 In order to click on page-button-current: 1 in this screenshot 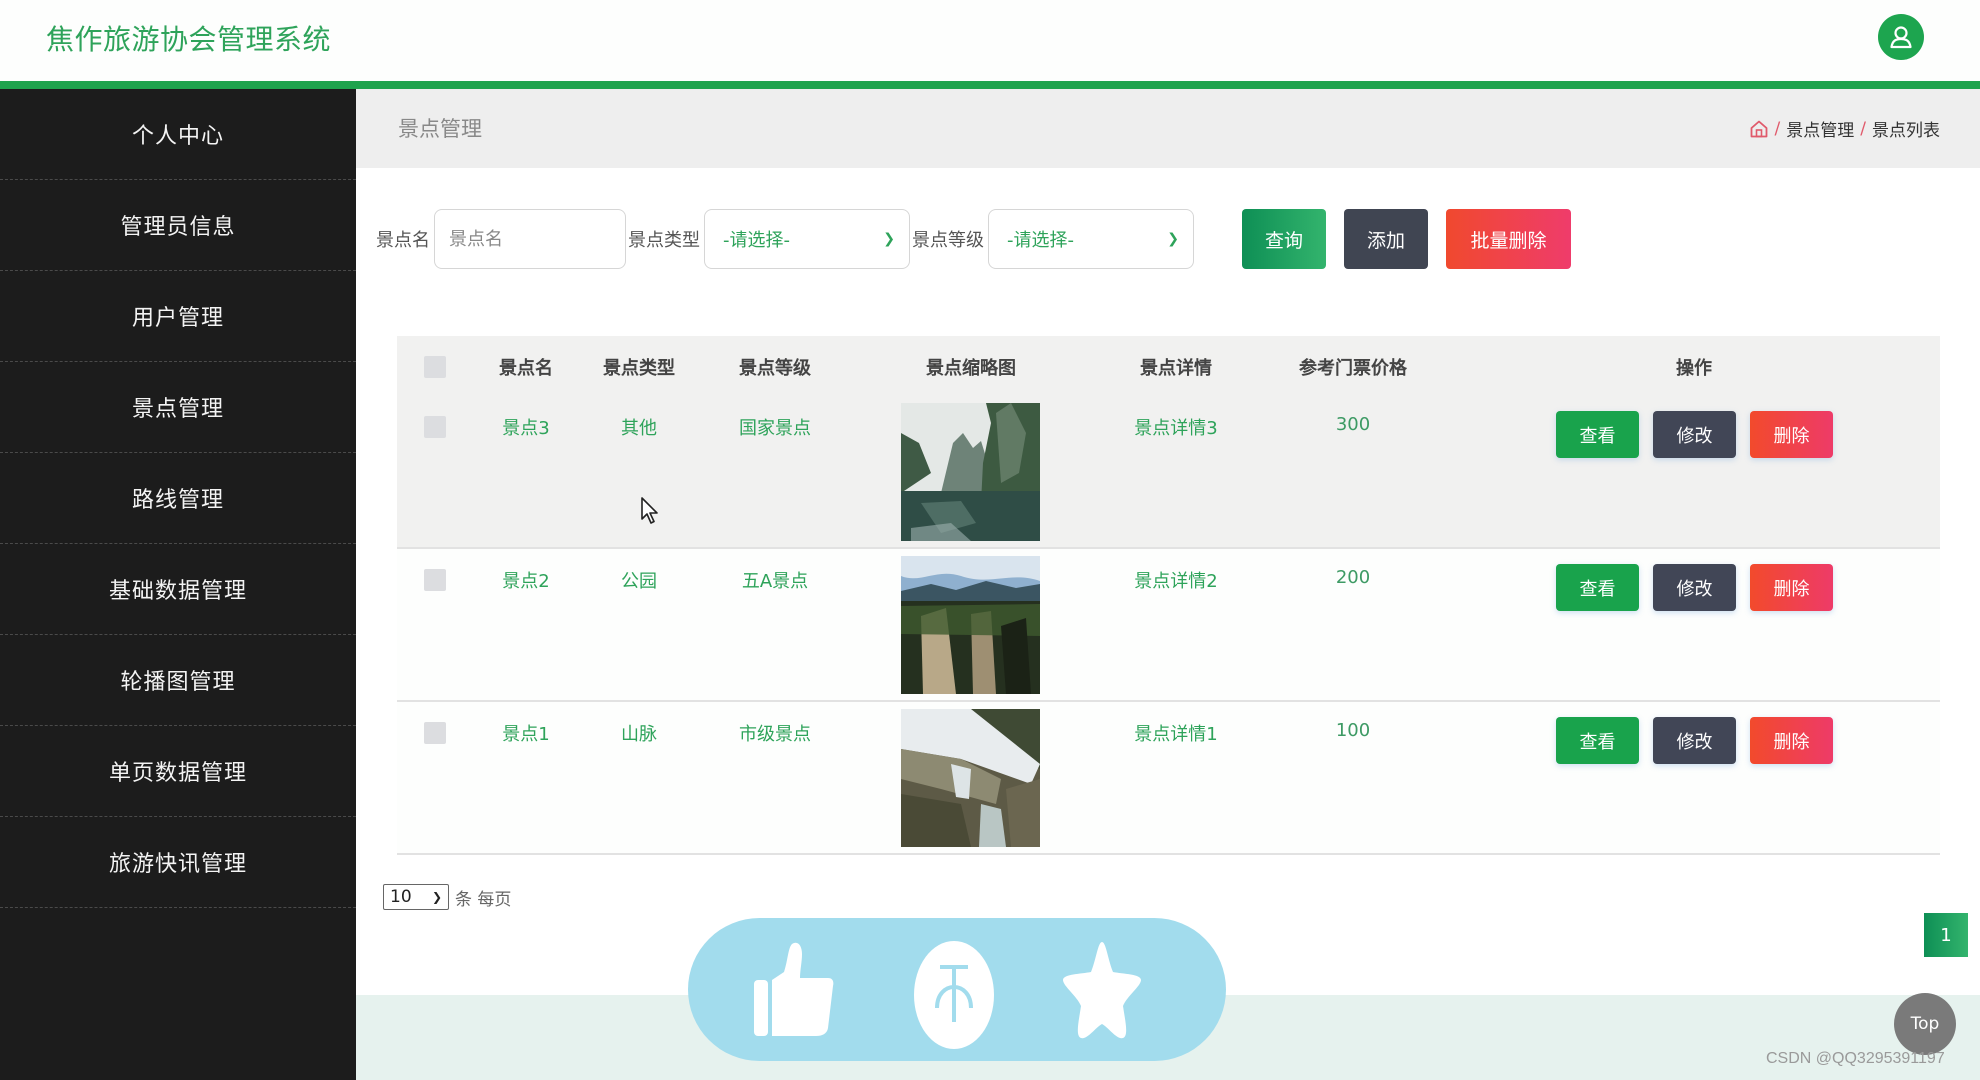, I will do `click(1946, 935)`.